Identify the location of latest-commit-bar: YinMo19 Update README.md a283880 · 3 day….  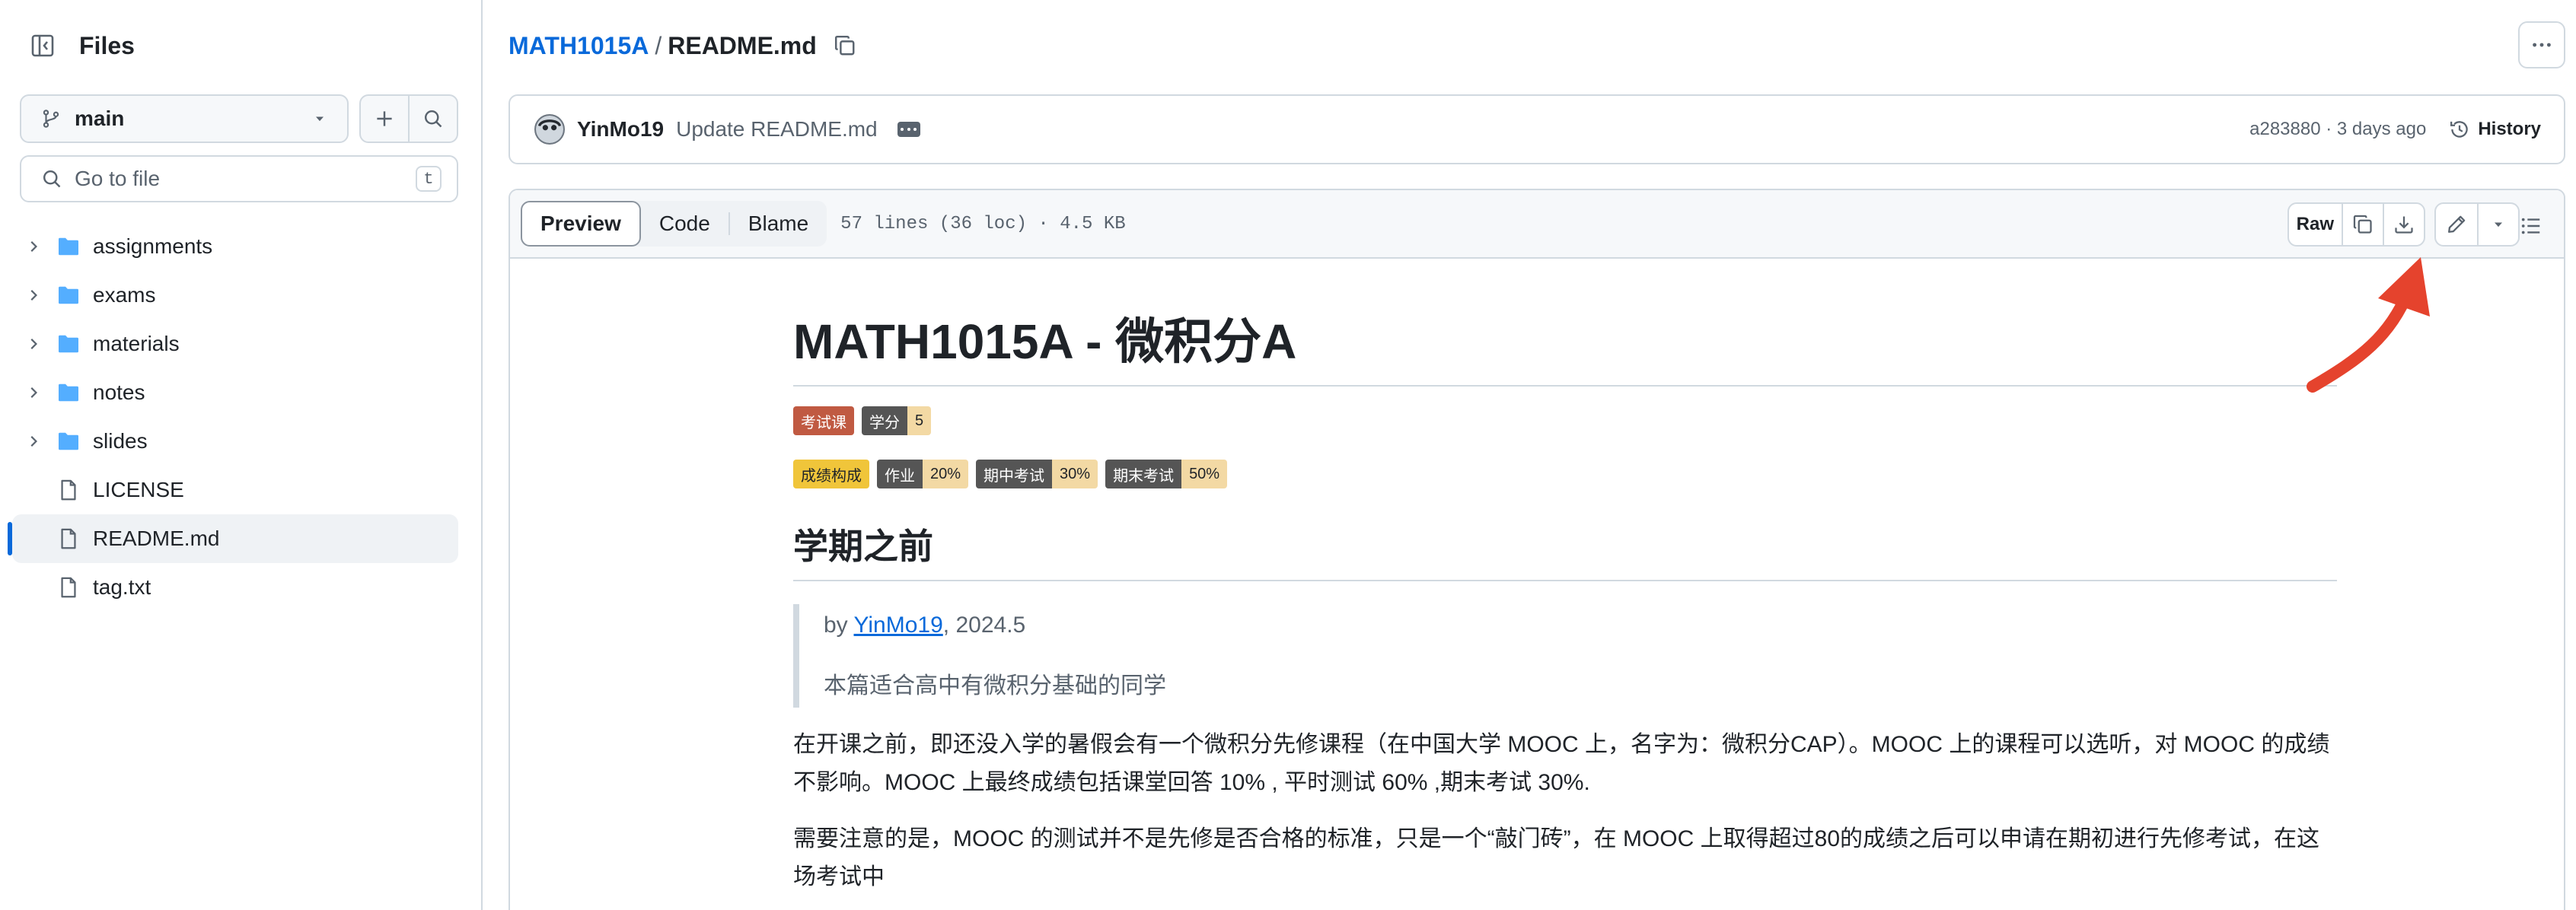
(1537, 129).